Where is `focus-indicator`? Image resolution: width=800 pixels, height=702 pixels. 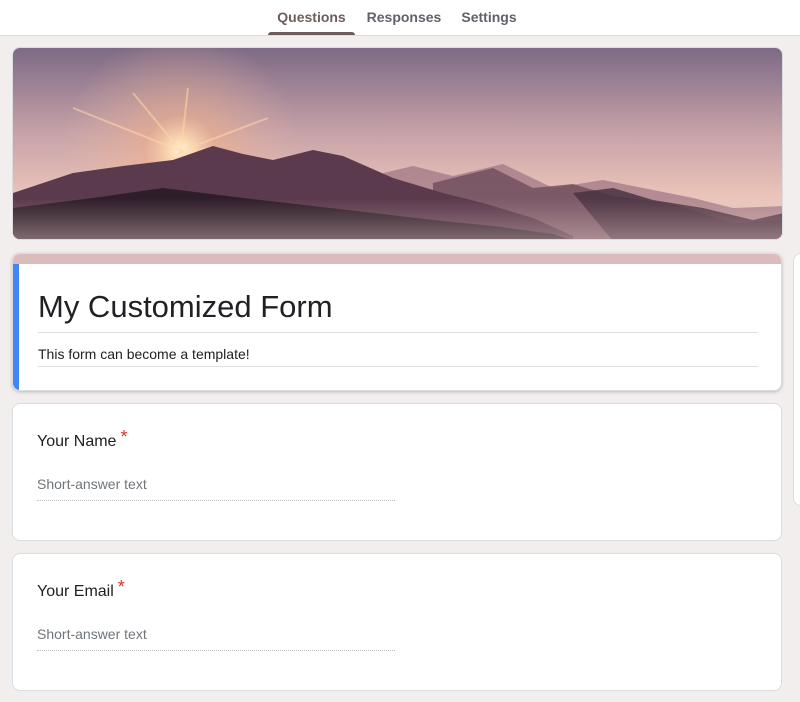 focus-indicator is located at coordinates (16, 327).